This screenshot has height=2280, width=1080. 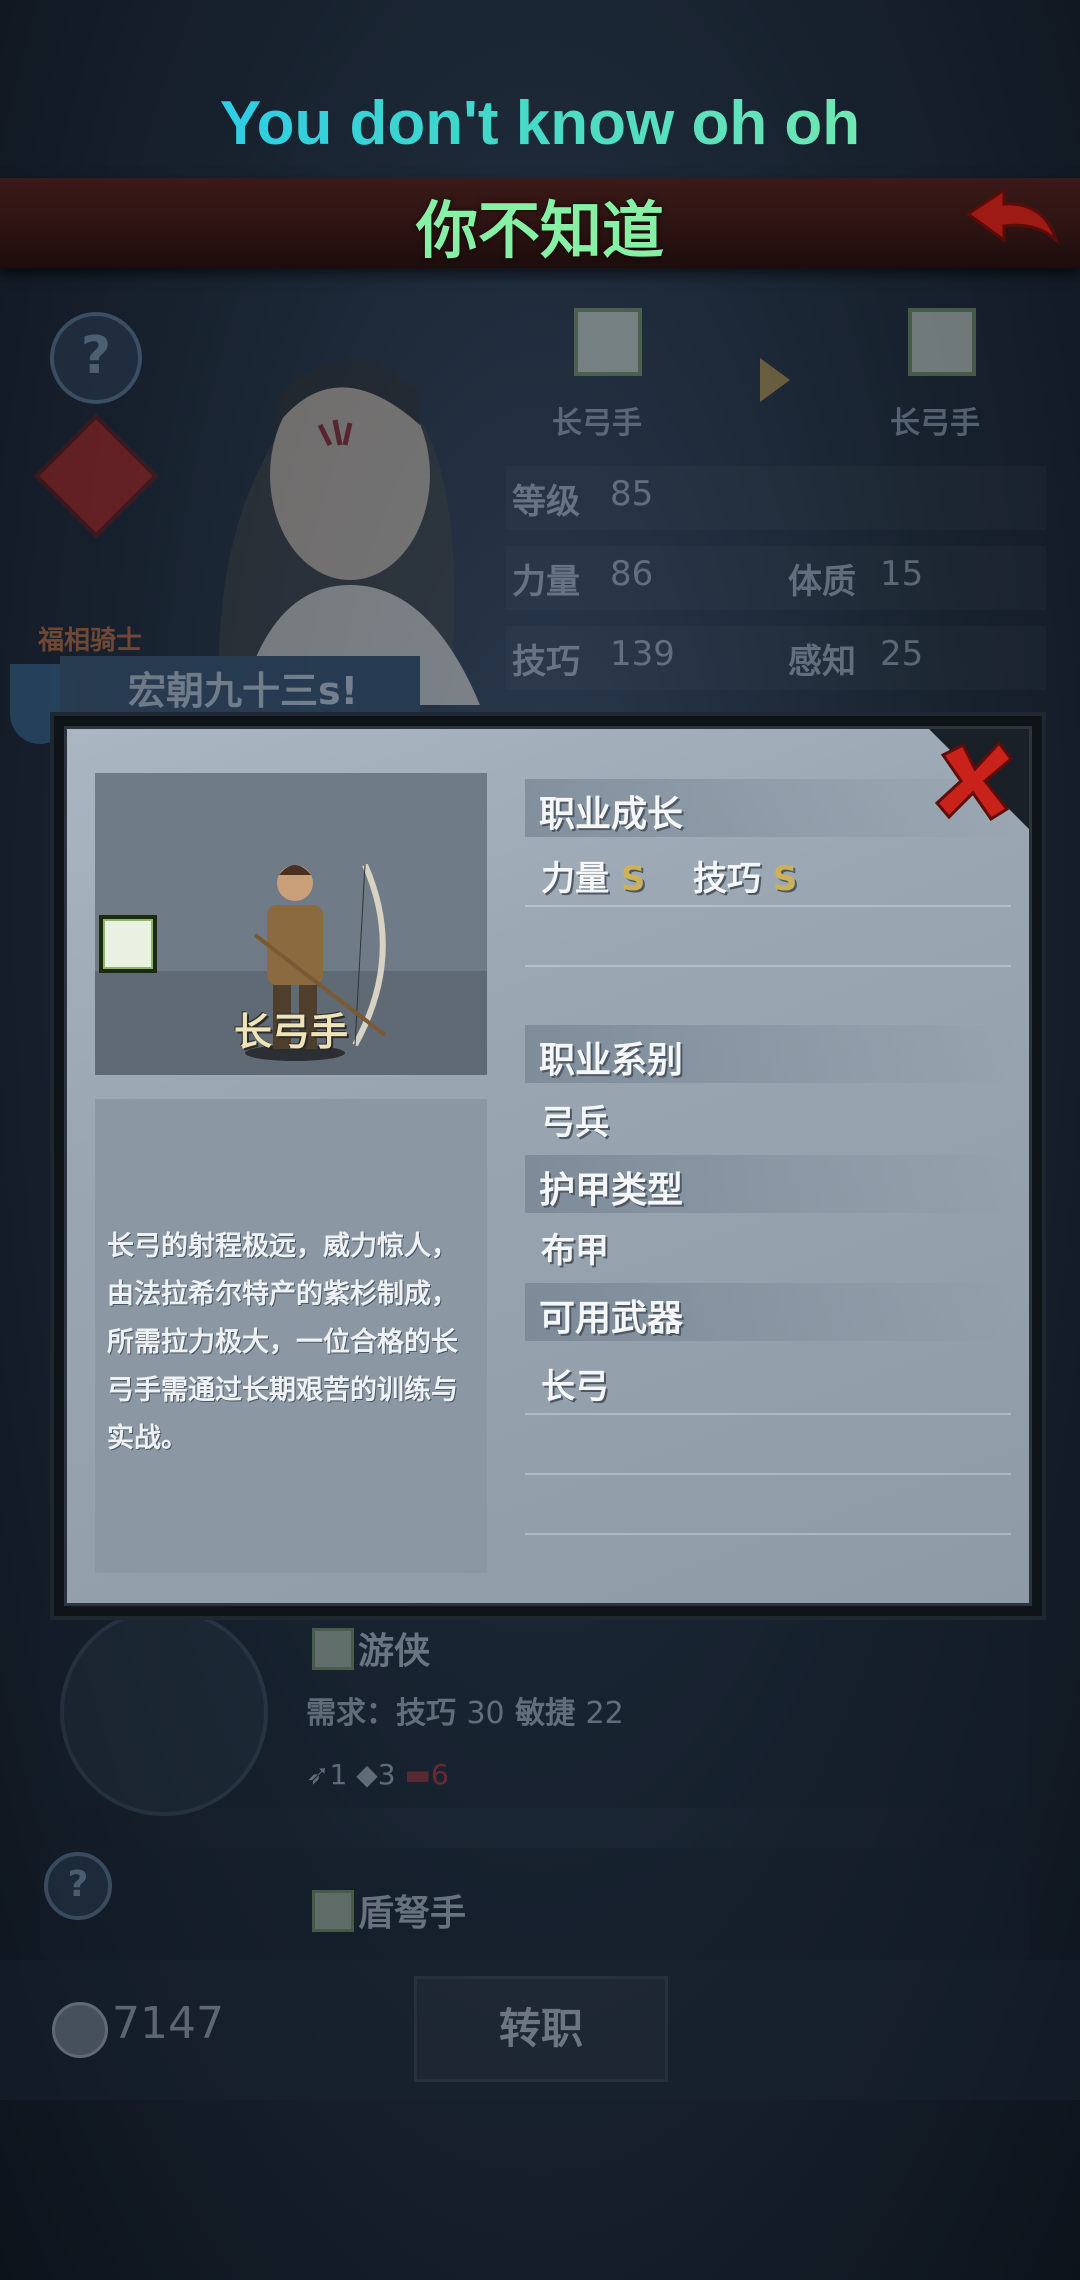 I want to click on item-count: 6, so click(x=439, y=1774).